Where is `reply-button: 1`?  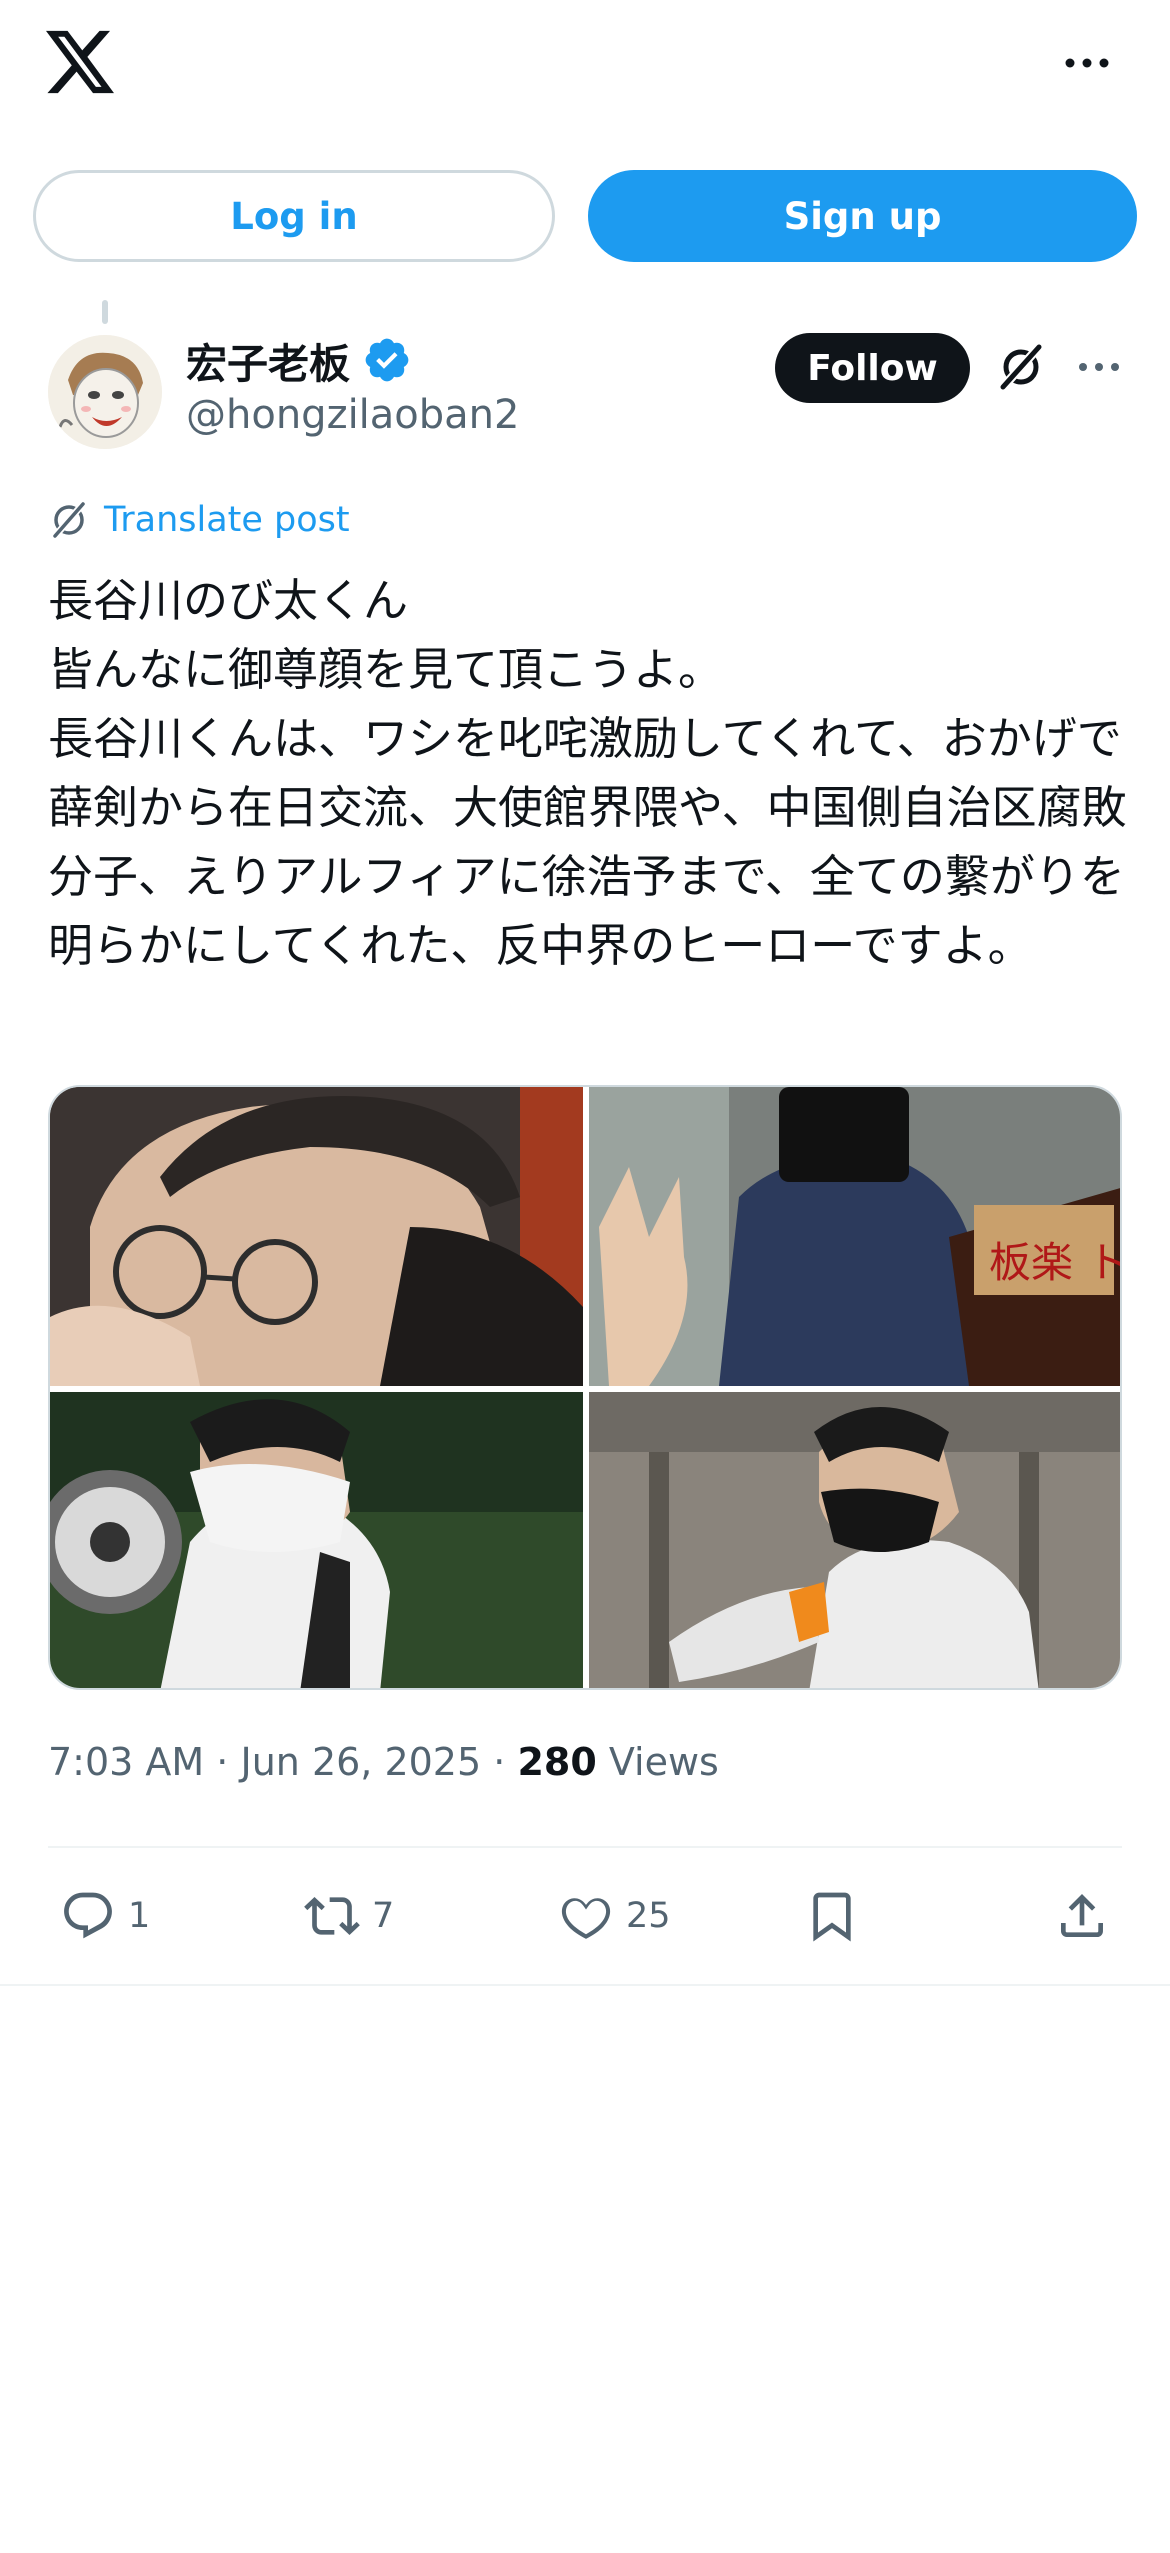 reply-button: 1 is located at coordinates (105, 1916).